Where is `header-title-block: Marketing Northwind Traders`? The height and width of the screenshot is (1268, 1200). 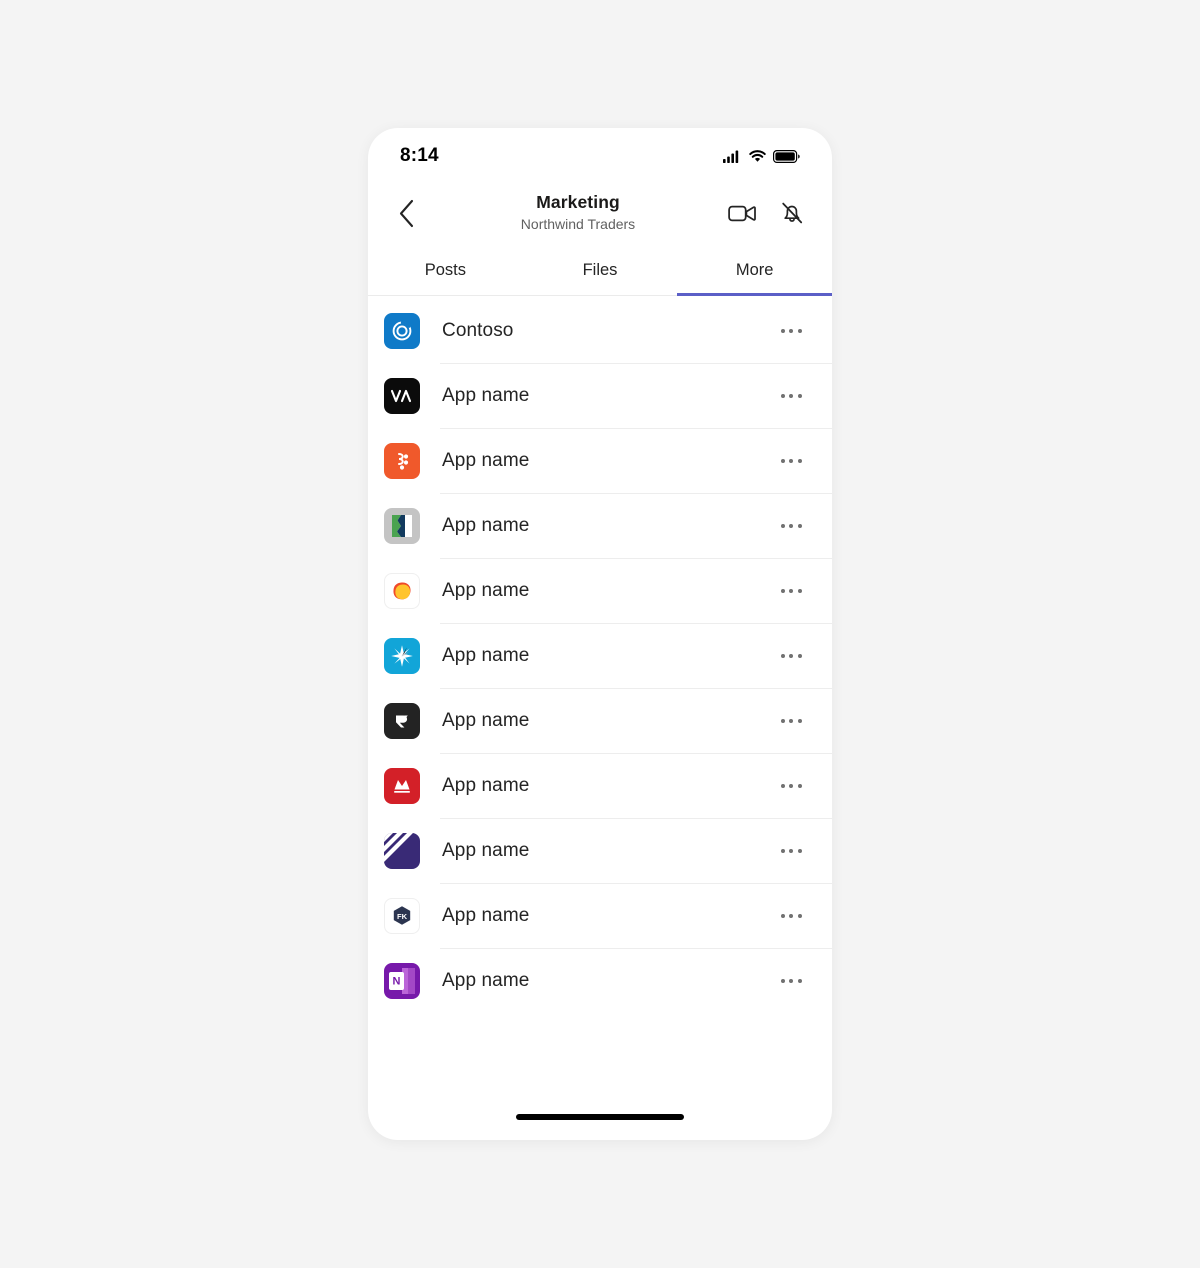 header-title-block: Marketing Northwind Traders is located at coordinates (576, 213).